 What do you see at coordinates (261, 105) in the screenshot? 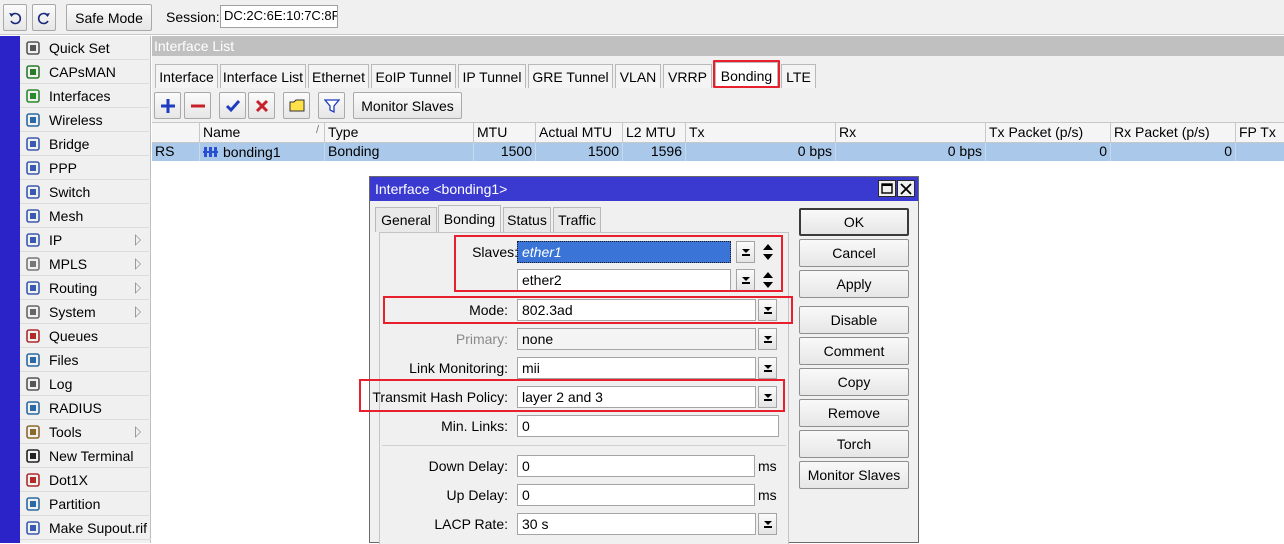
I see `disable-button` at bounding box center [261, 105].